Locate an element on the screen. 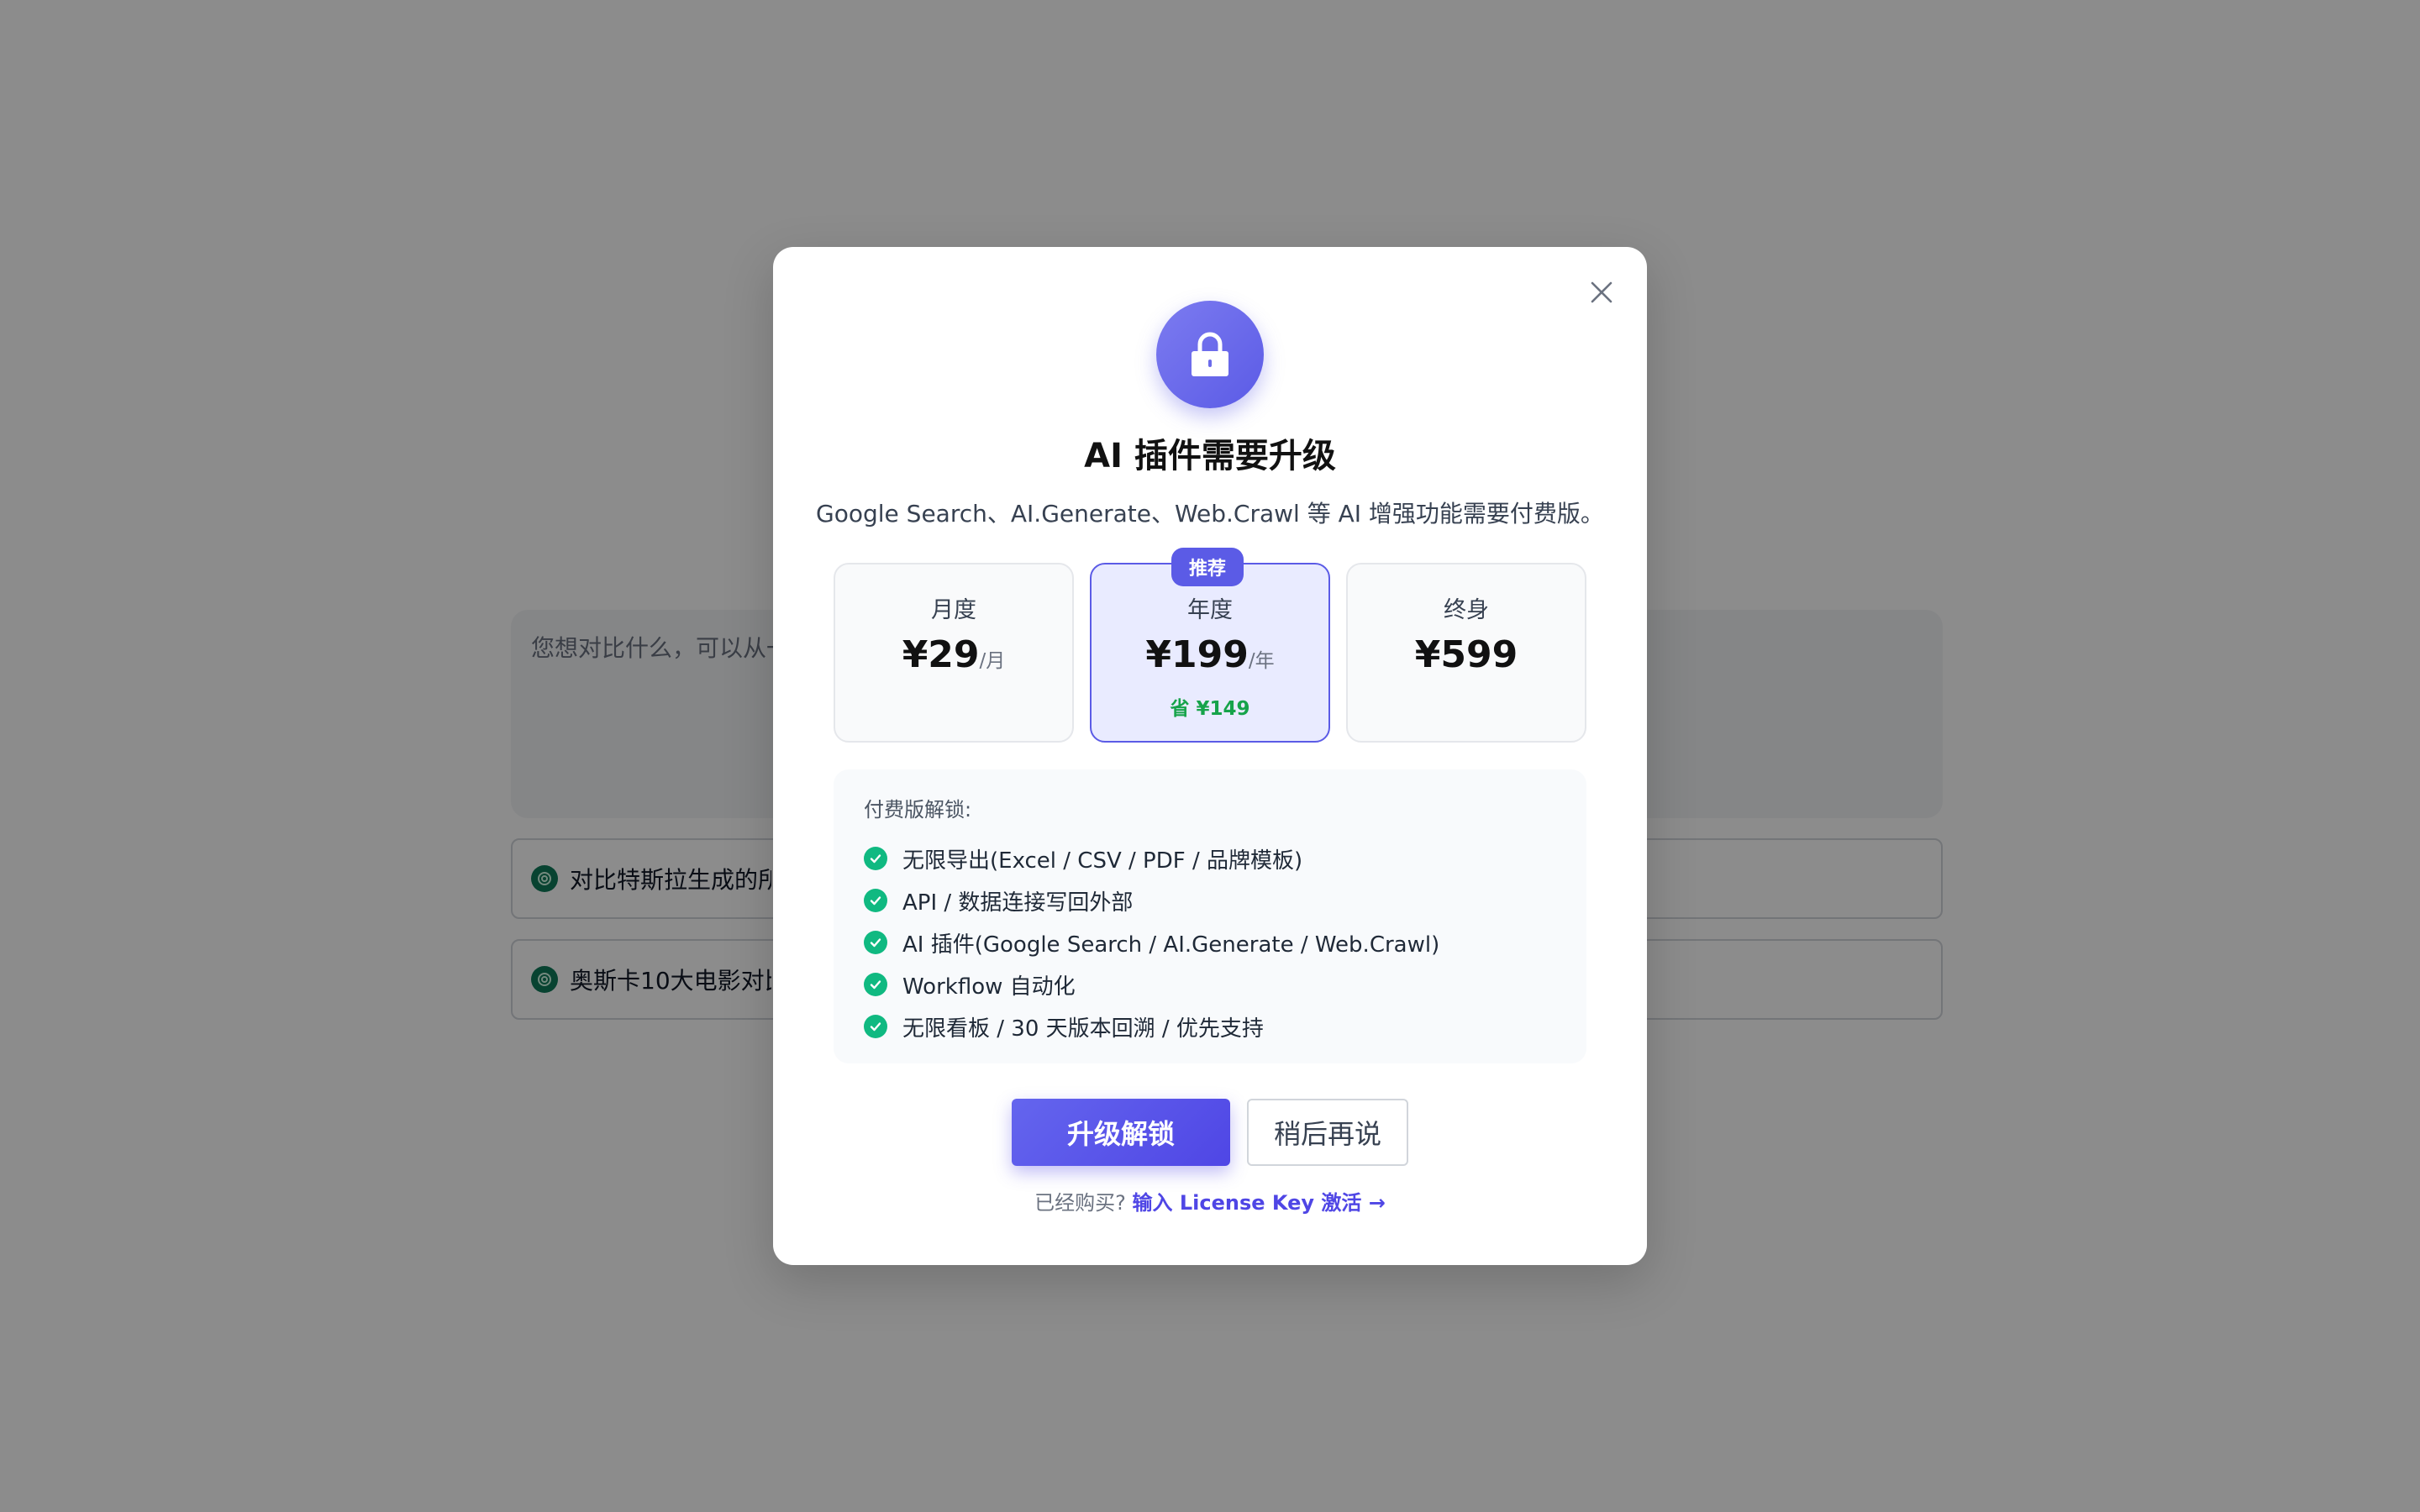  feature-label: 无限看板 / 30 天版本回溯 / 优先支持 is located at coordinates (1083, 1029).